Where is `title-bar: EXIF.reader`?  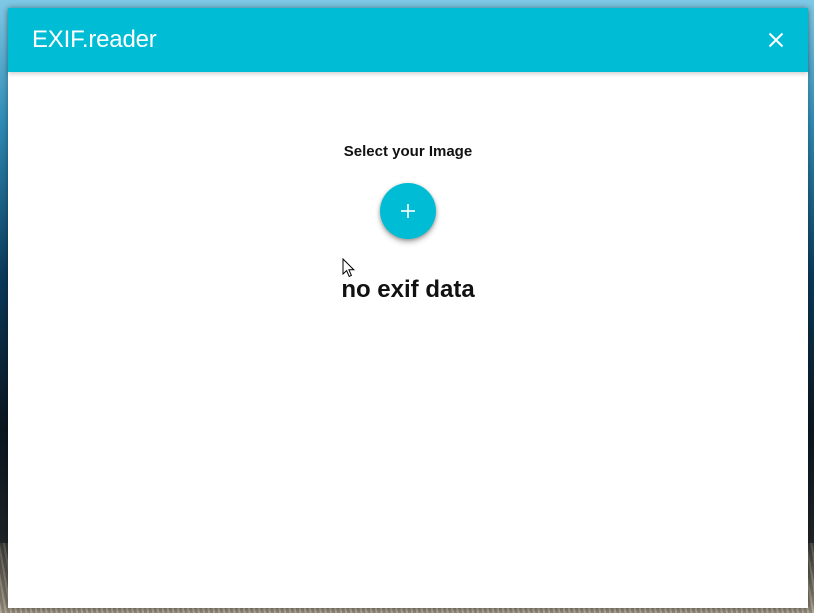 title-bar: EXIF.reader is located at coordinates (408, 40).